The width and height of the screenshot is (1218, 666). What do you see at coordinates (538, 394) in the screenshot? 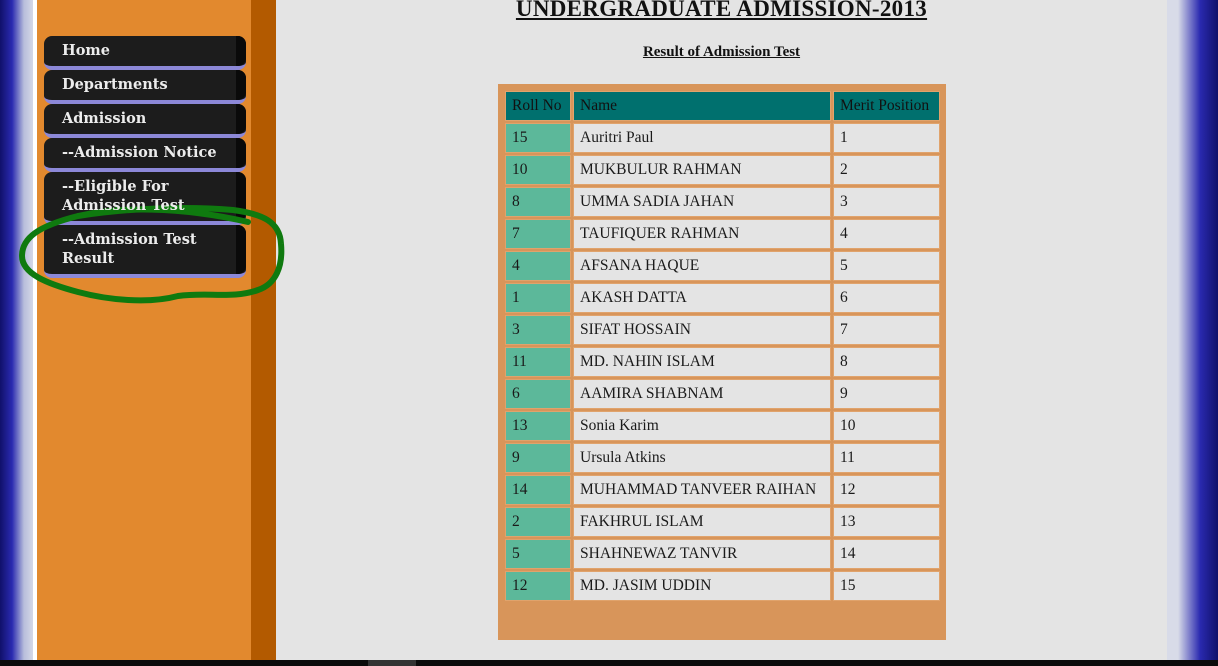
I see `cell-roll-no: 6` at bounding box center [538, 394].